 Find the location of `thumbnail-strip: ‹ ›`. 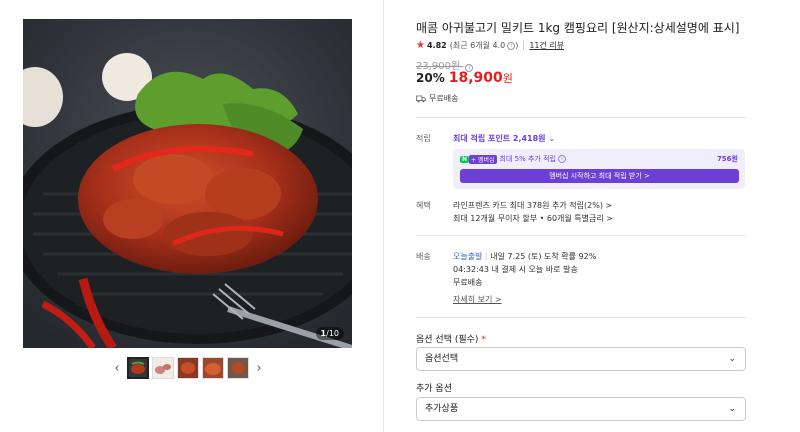

thumbnail-strip: ‹ › is located at coordinates (188, 368).